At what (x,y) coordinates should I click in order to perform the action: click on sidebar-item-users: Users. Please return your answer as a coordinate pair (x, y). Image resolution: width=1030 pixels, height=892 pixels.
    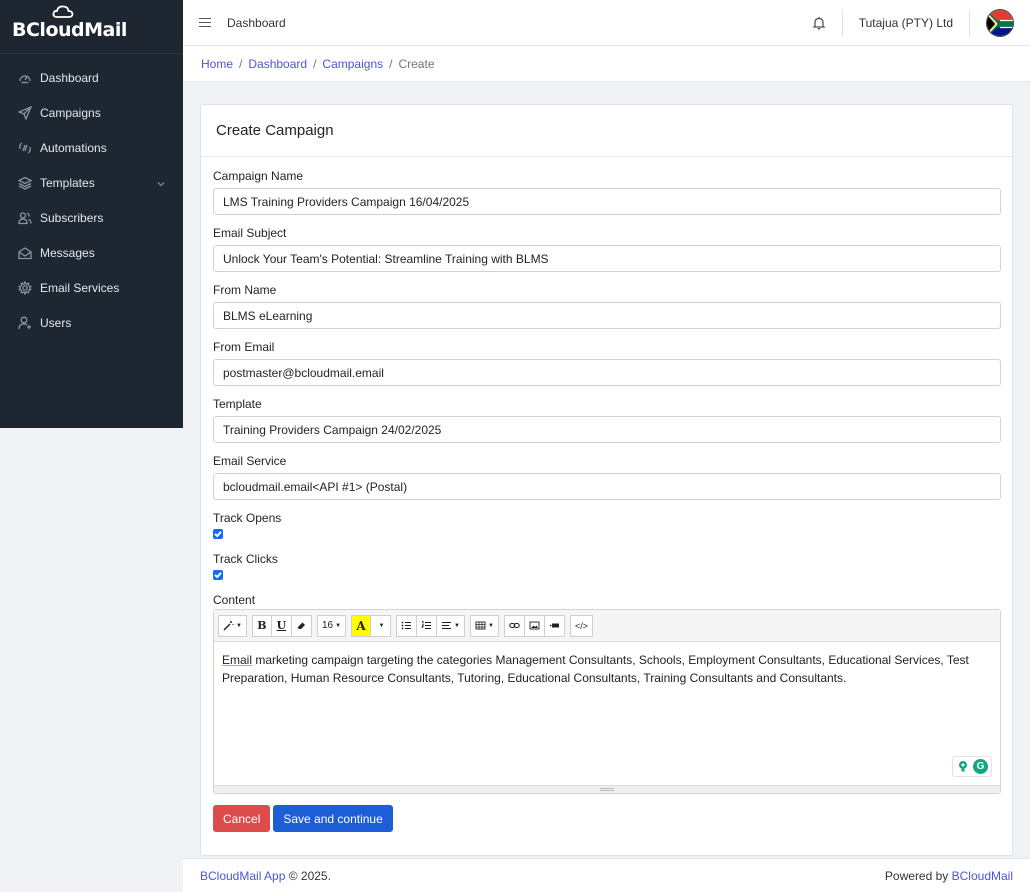
    Looking at the image, I should click on (91, 322).